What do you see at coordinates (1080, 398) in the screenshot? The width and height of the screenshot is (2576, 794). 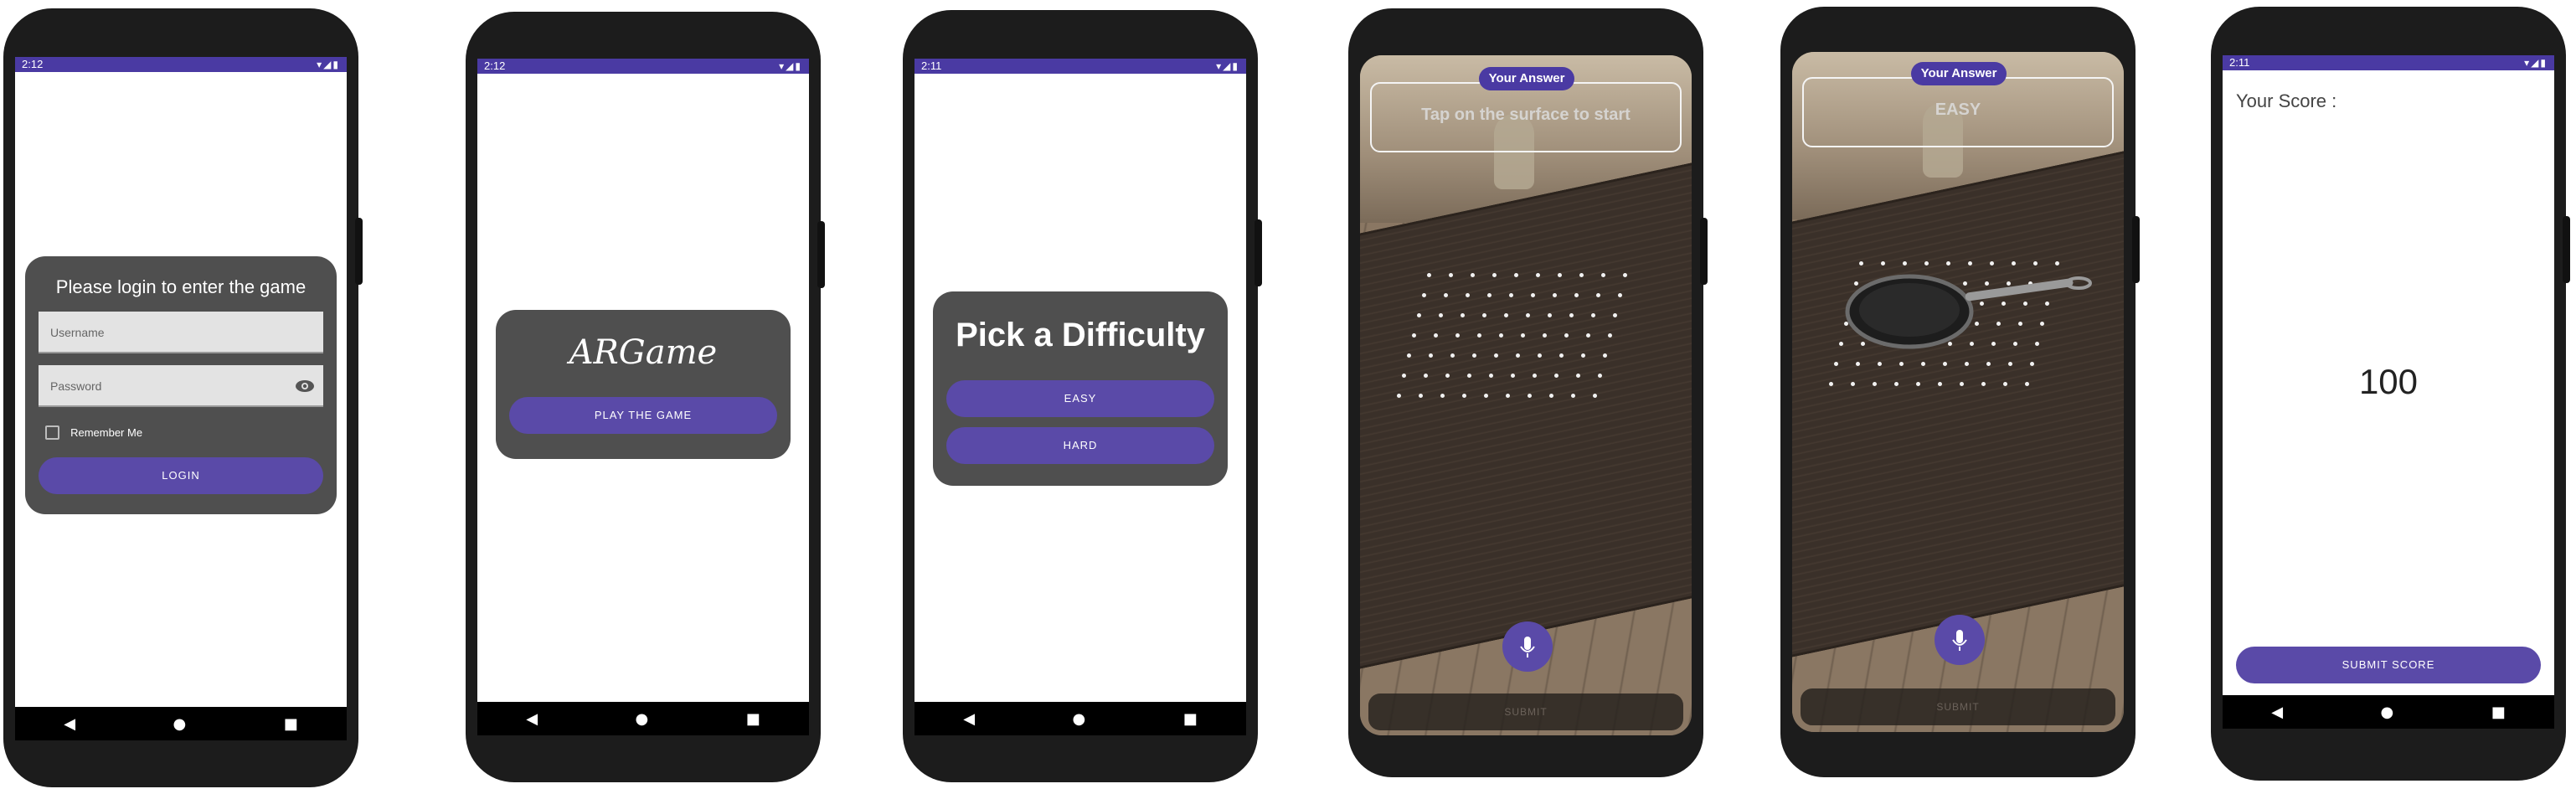 I see `easy-button: EASY` at bounding box center [1080, 398].